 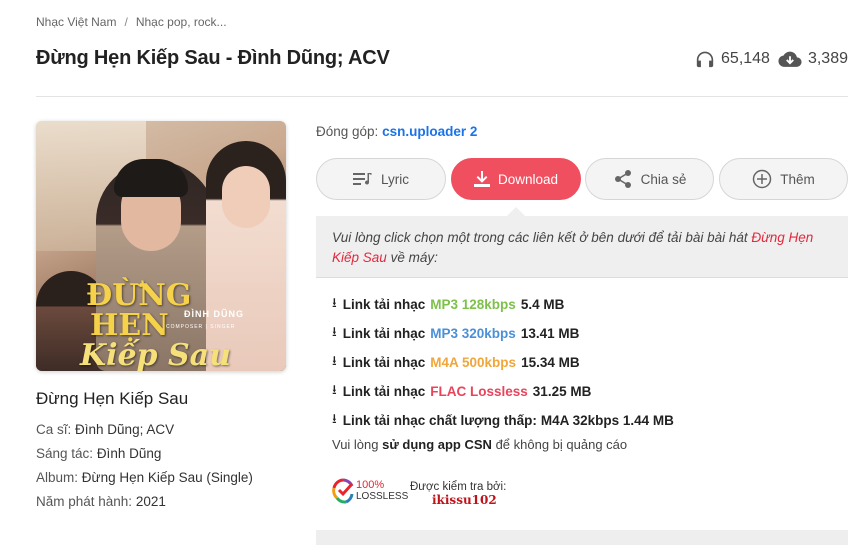 I want to click on download-link-size: 15.34 MB, so click(x=550, y=362).